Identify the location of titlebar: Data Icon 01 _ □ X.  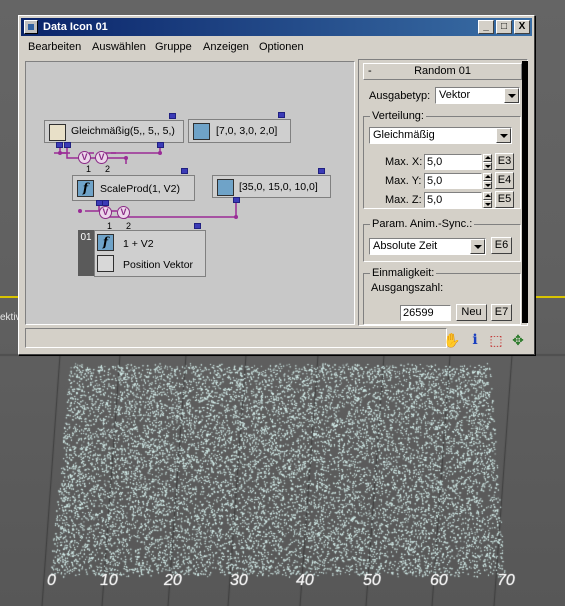
(276, 27).